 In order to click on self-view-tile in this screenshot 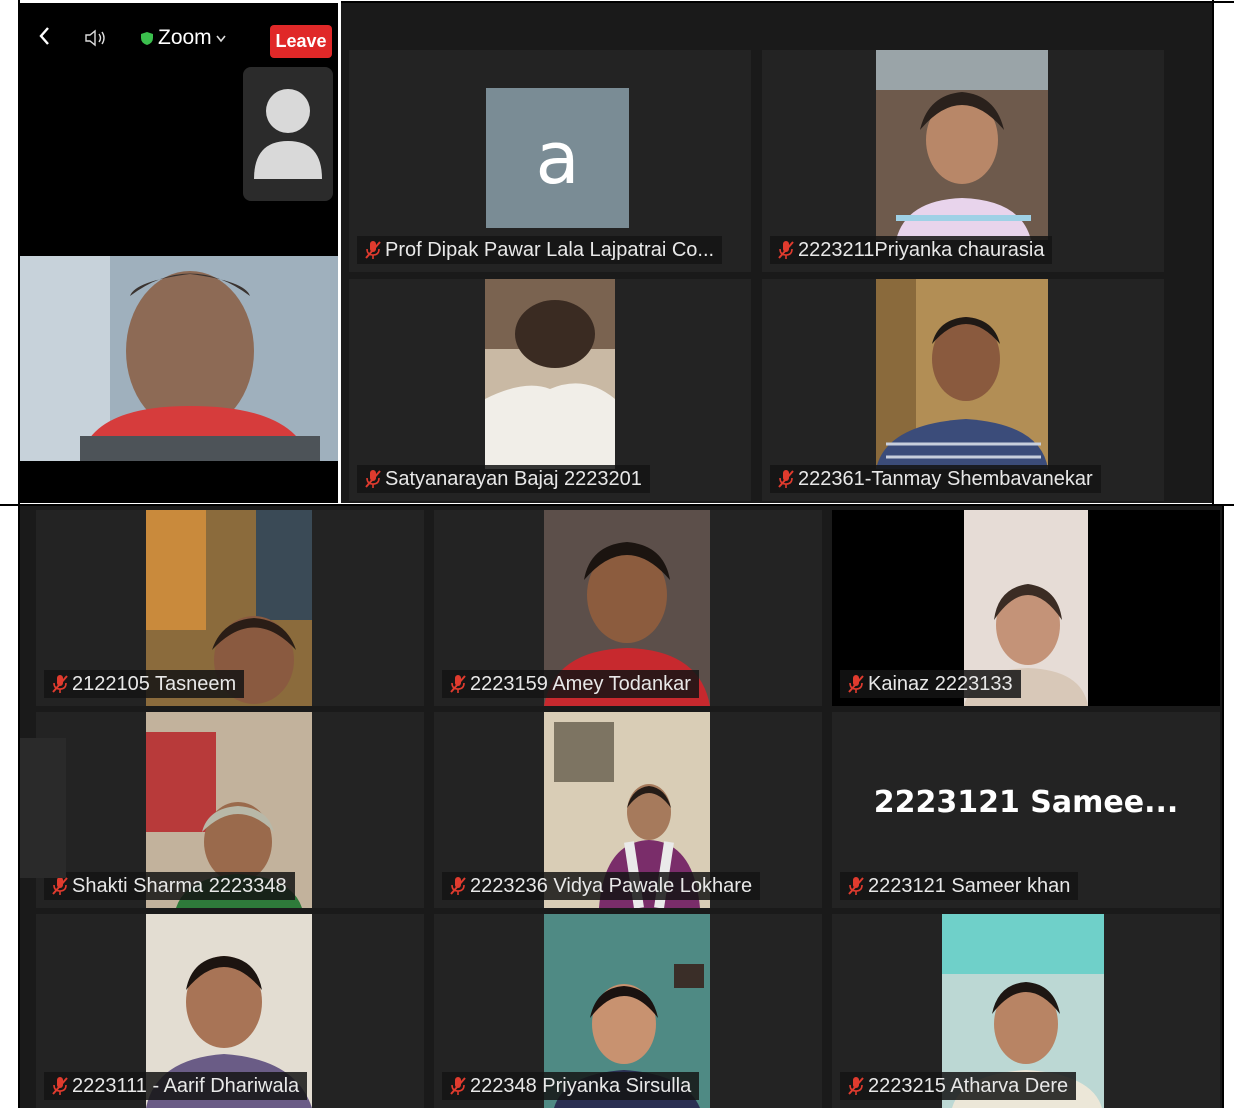, I will do `click(288, 134)`.